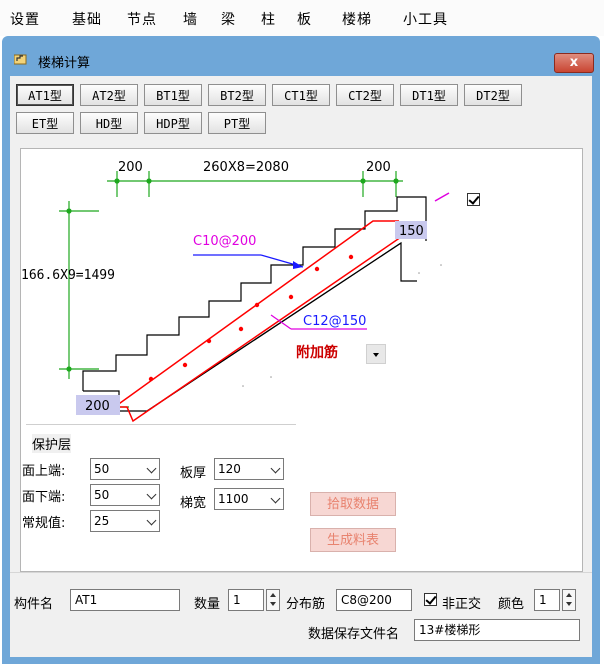  I want to click on dim-height-label: 166.6X9=1499, so click(68, 275).